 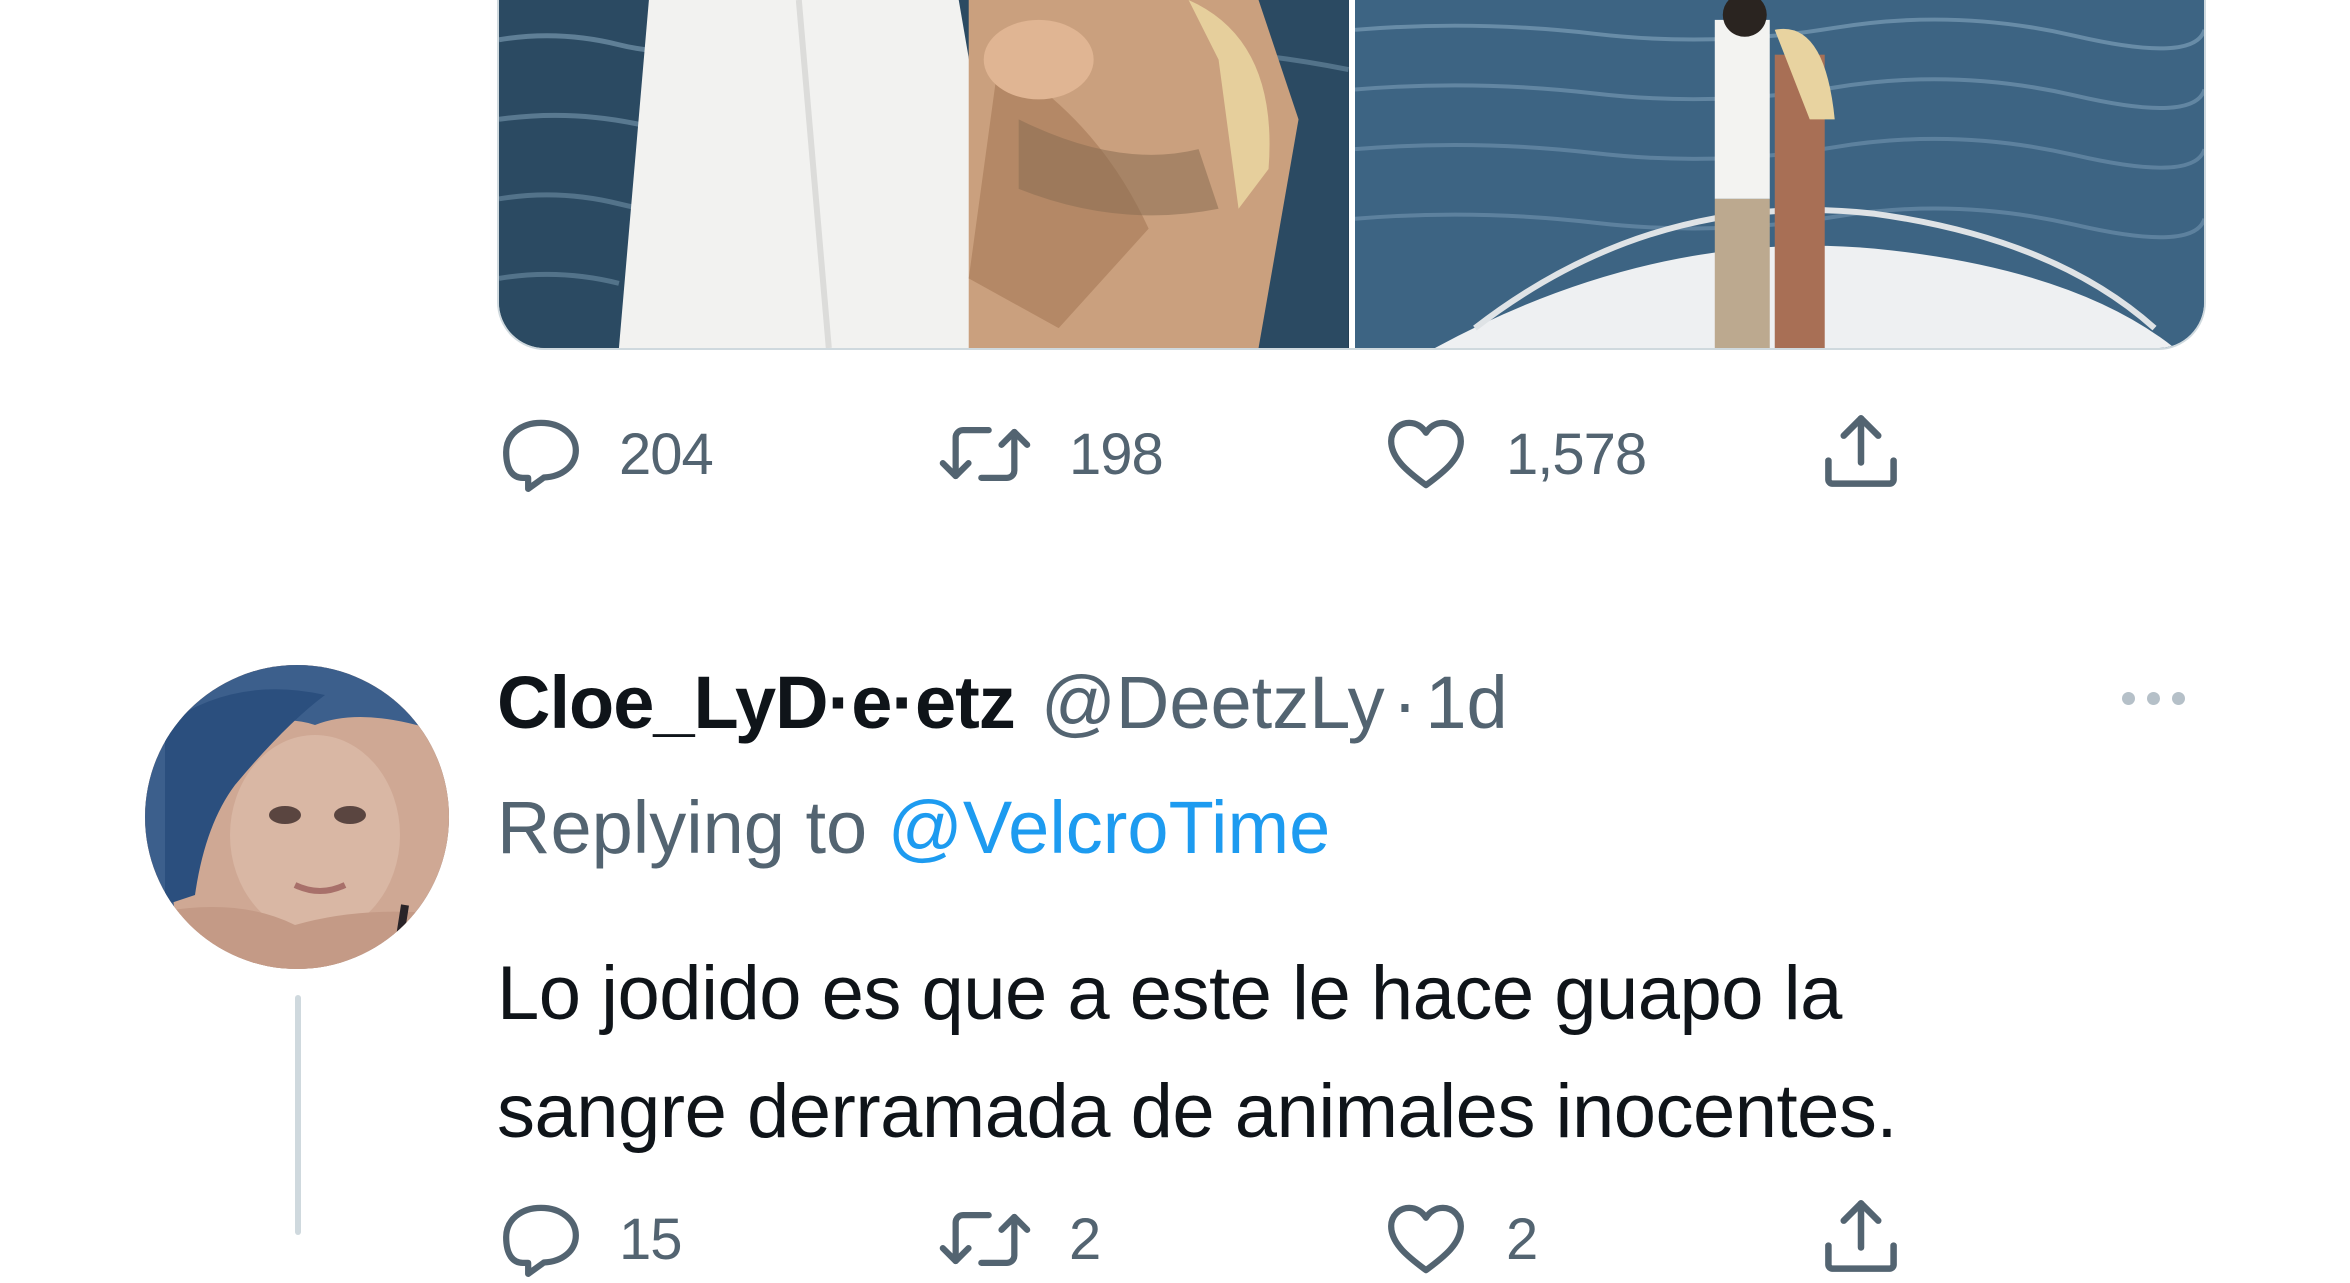 What do you see at coordinates (1109, 827) in the screenshot?
I see `replying-to-mention: @VelcroTime` at bounding box center [1109, 827].